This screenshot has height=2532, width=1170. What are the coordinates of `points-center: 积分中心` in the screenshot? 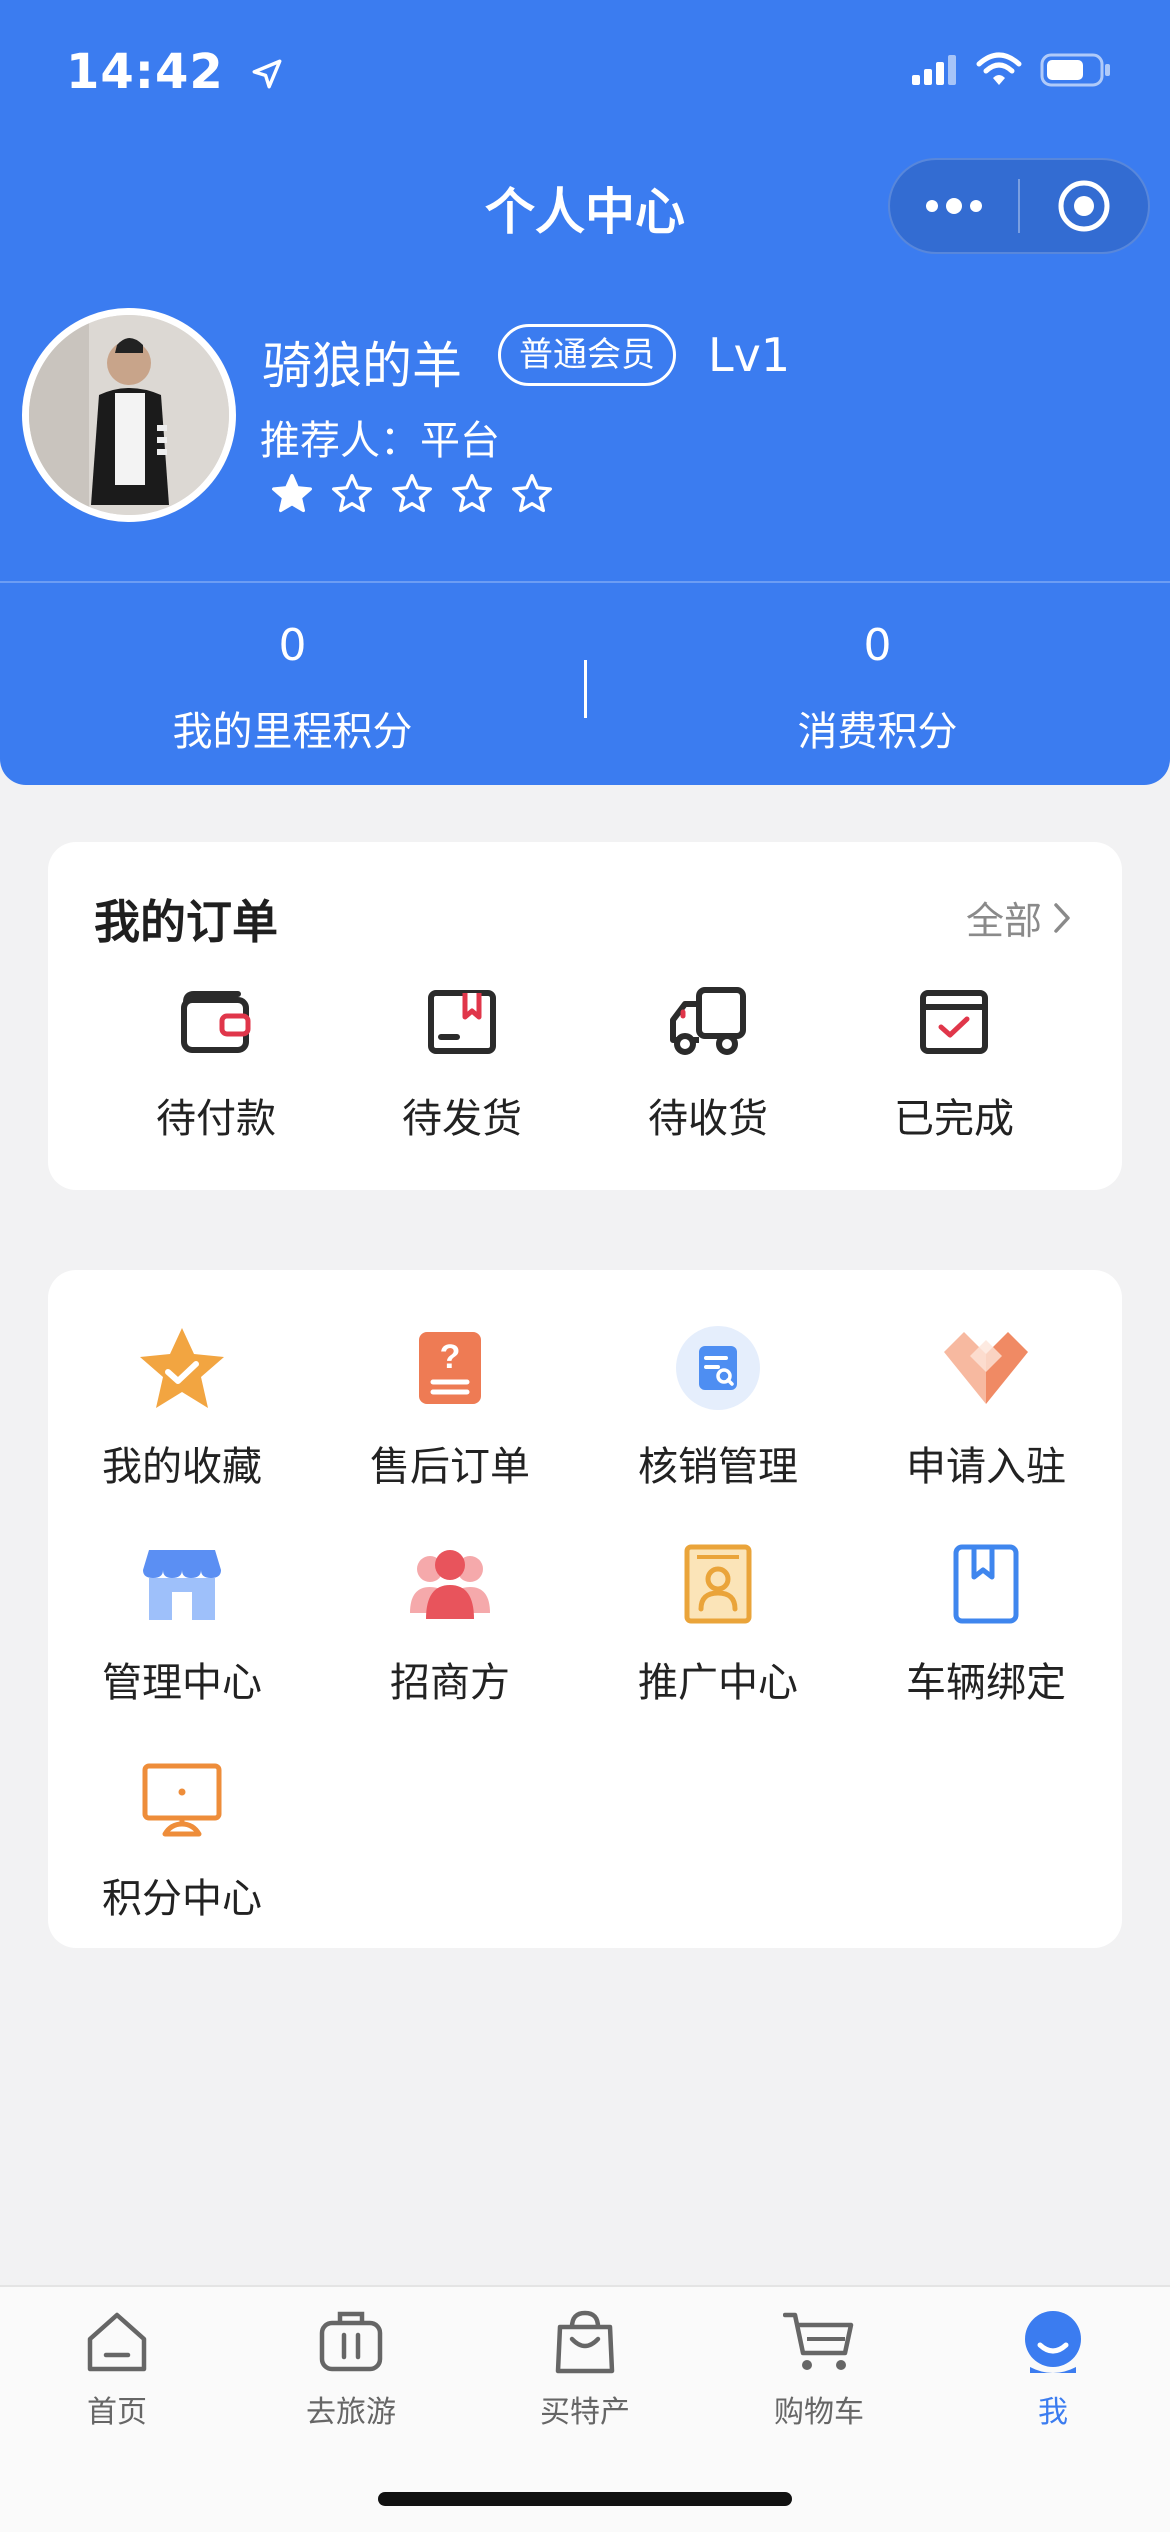 It's located at (182, 1838).